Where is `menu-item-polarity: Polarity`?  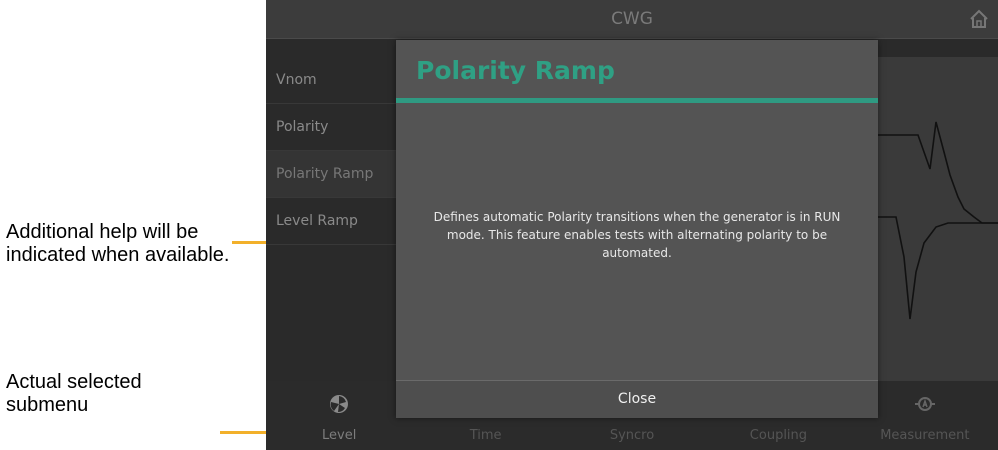
menu-item-polarity: Polarity is located at coordinates (332, 127).